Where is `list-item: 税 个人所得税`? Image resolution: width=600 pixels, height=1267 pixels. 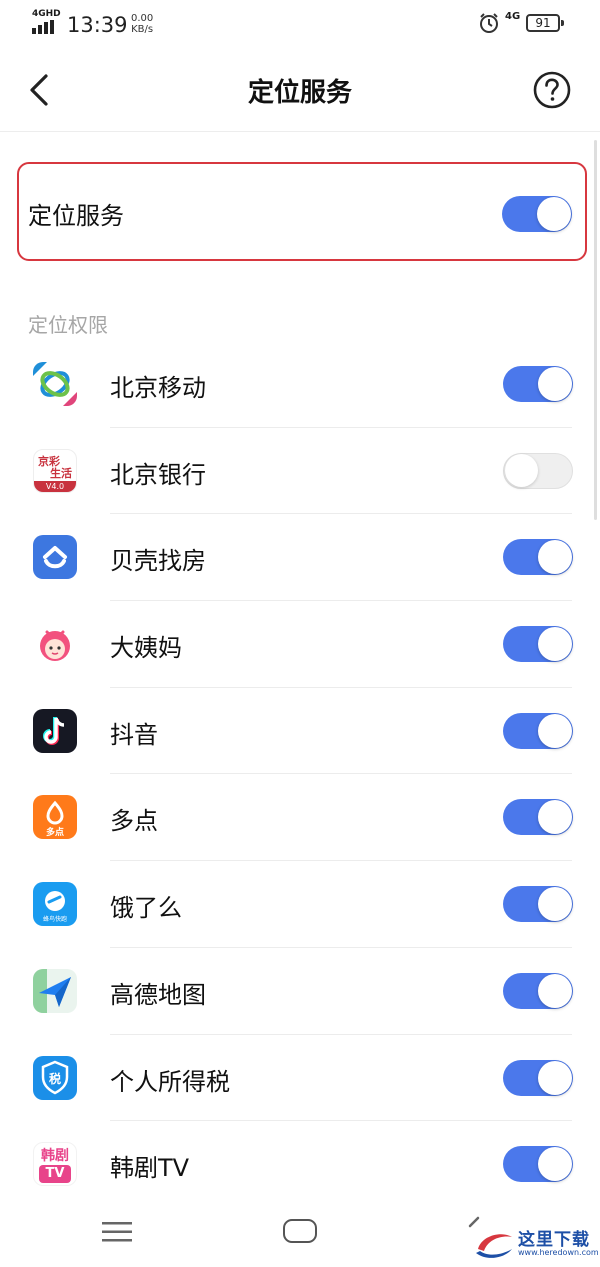
list-item: 税 个人所得税 is located at coordinates (300, 1078).